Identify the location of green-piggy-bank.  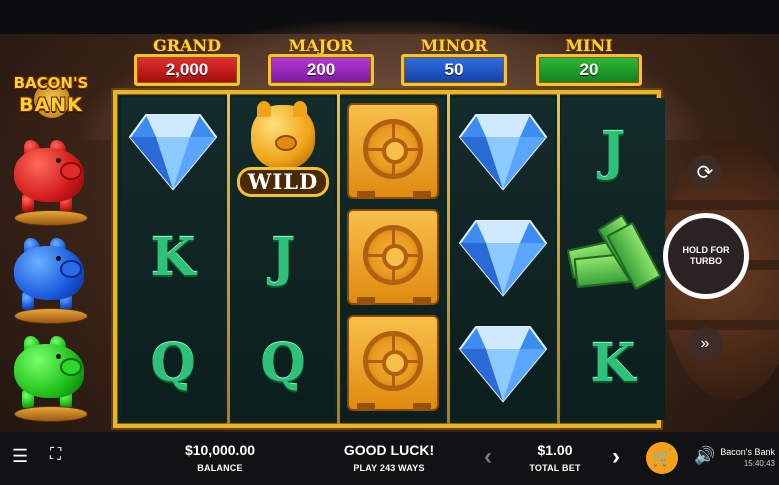
(50, 376).